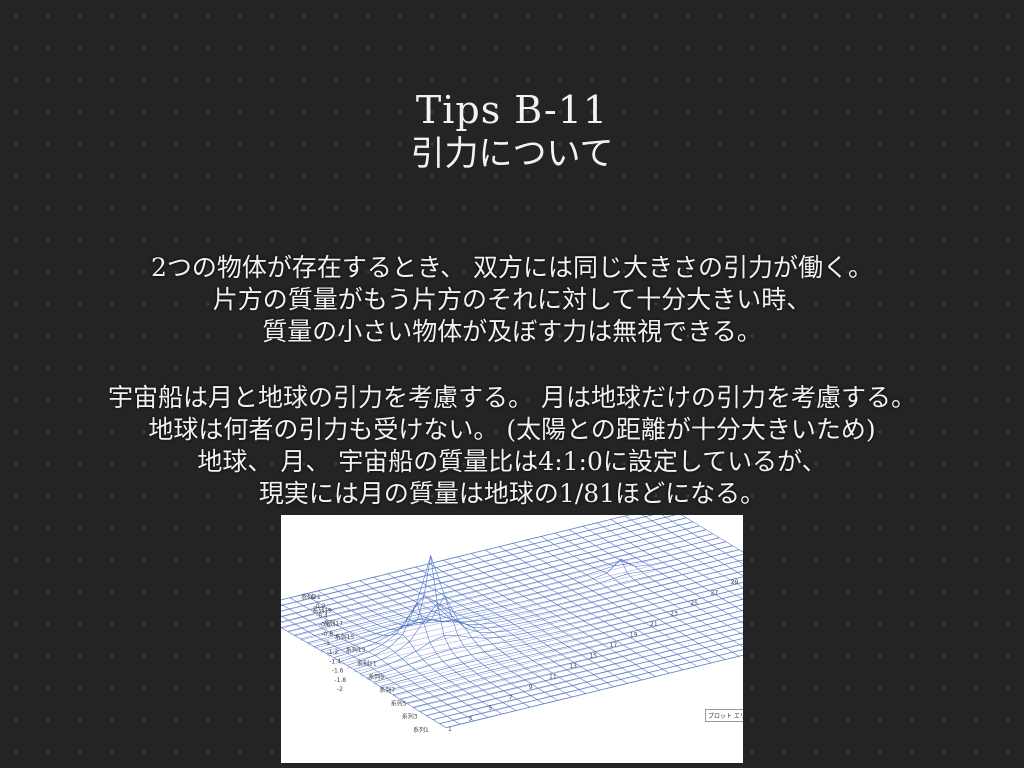  What do you see at coordinates (327, 643) in the screenshot?
I see `z-tick-label: -1` at bounding box center [327, 643].